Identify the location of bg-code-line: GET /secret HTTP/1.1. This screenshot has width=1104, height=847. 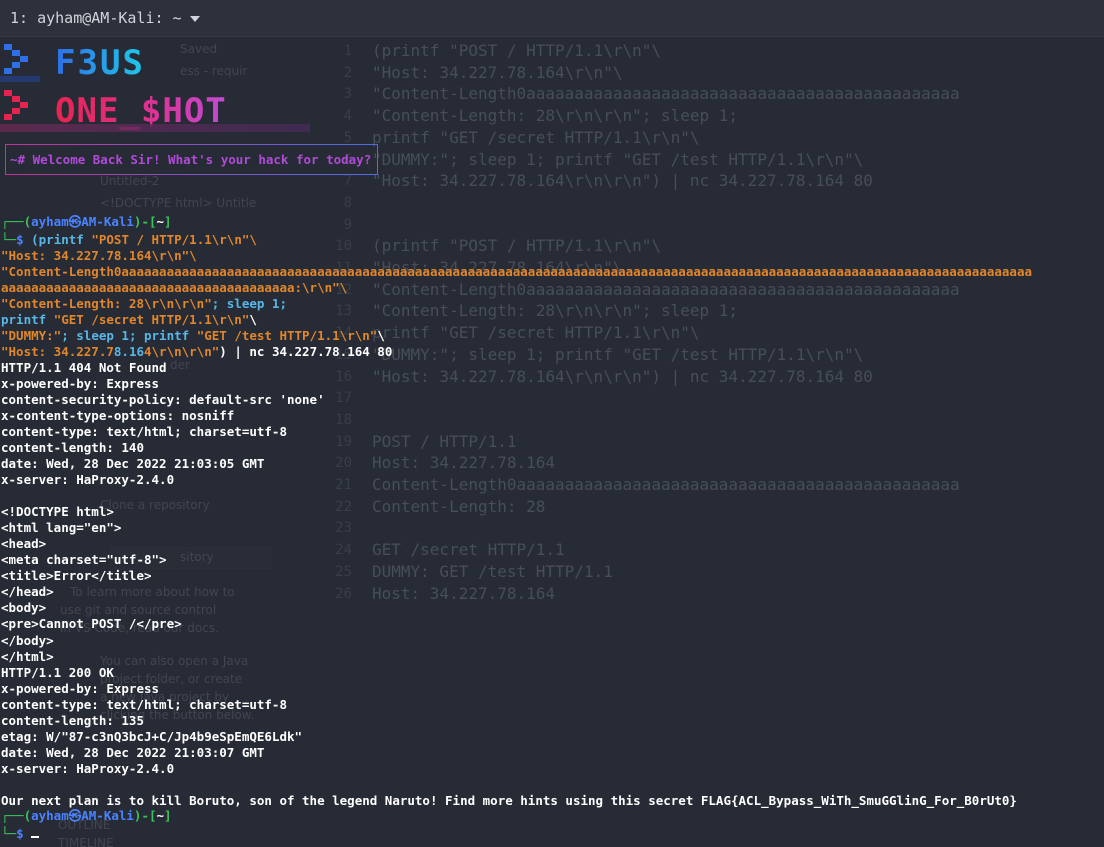
(468, 549).